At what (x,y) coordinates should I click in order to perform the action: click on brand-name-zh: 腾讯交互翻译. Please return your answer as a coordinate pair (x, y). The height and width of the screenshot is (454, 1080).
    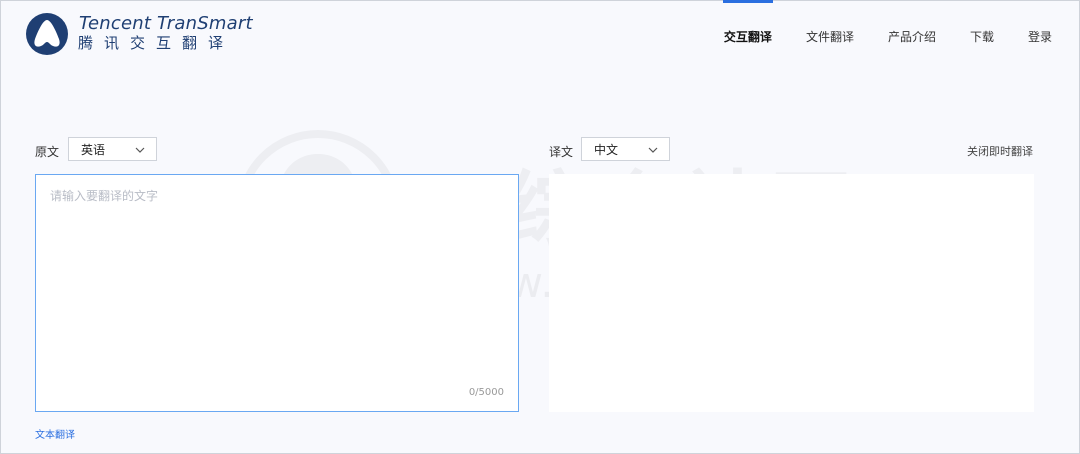
    Looking at the image, I should click on (156, 43).